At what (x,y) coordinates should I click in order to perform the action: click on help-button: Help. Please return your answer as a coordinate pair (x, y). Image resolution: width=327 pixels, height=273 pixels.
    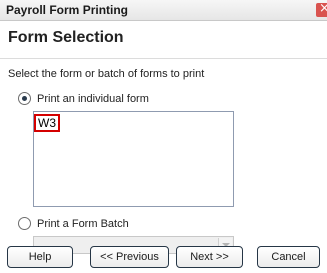
    Looking at the image, I should click on (40, 257).